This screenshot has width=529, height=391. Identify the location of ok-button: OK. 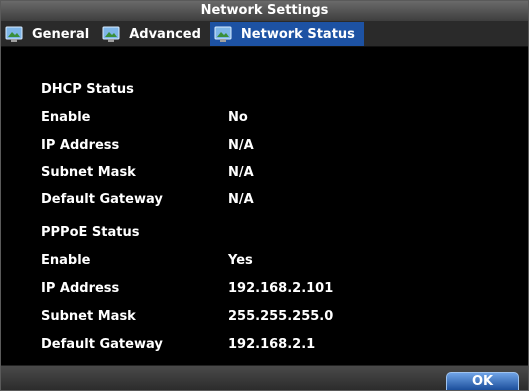
(482, 381).